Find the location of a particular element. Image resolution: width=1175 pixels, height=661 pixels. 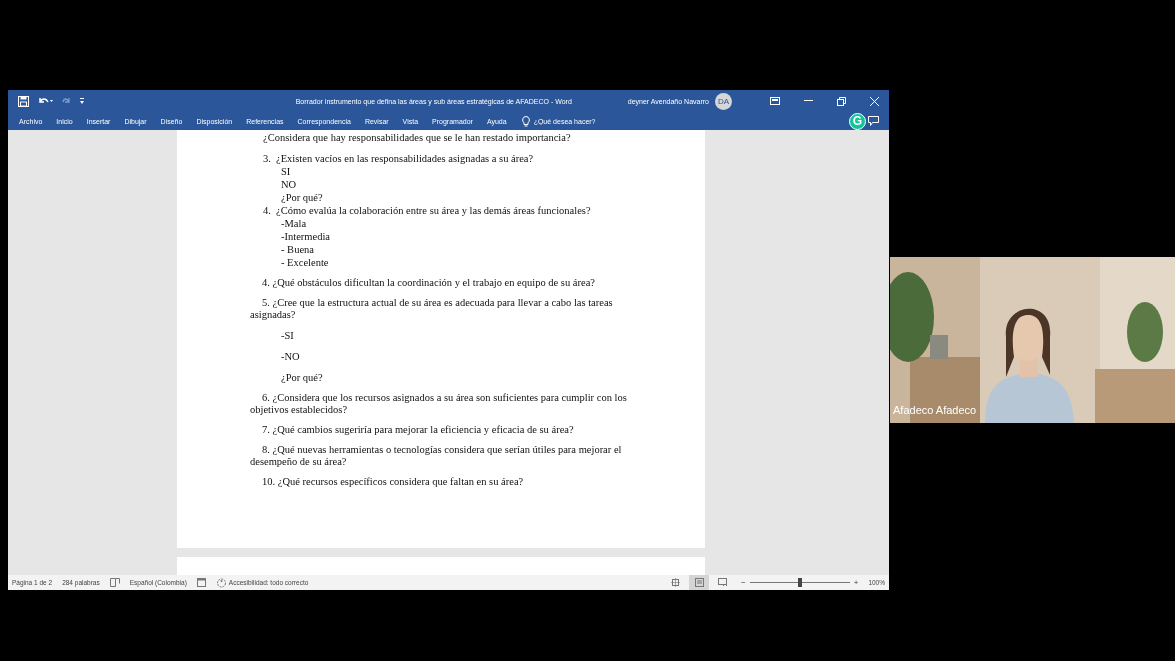

answer-option: - Buena is located at coordinates (440, 249).